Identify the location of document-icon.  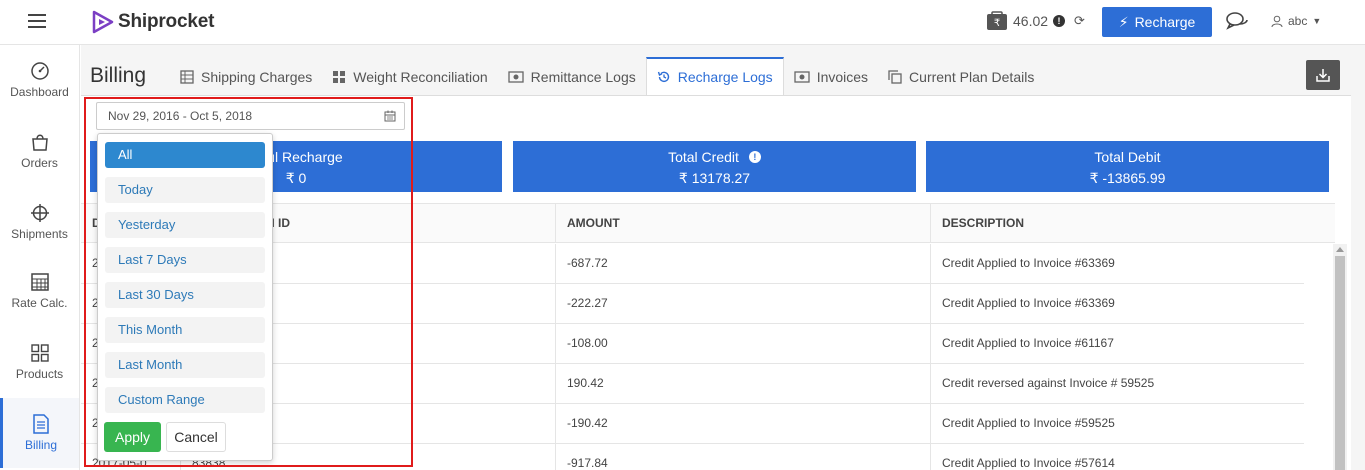
(41, 424).